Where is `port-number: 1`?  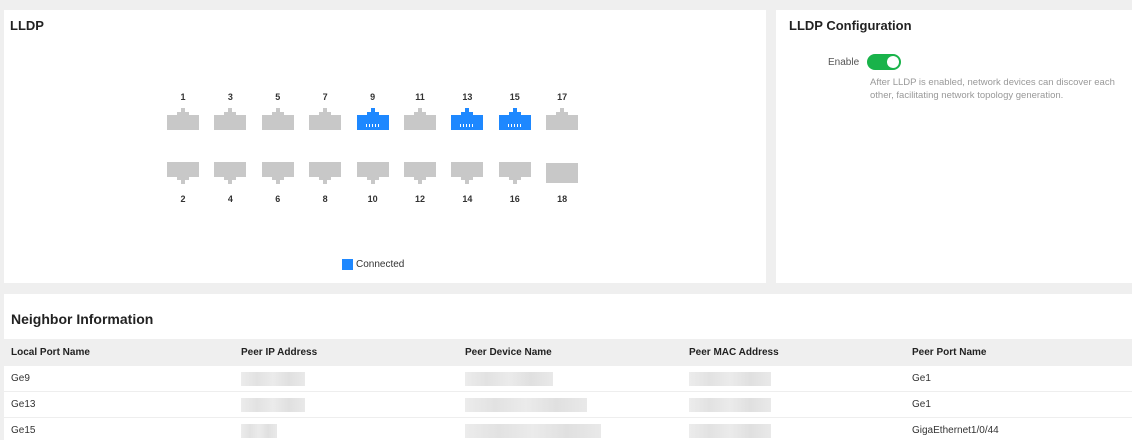
port-number: 1 is located at coordinates (183, 97).